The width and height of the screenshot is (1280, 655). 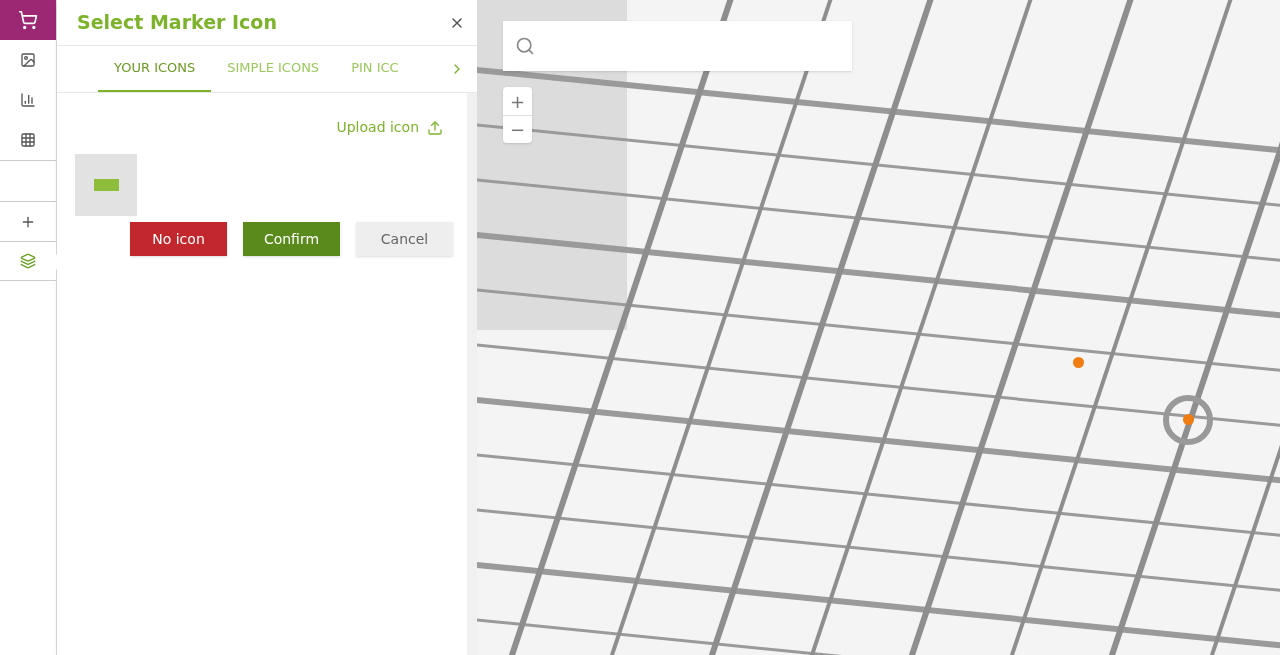 I want to click on chart-icon, so click(x=28, y=100).